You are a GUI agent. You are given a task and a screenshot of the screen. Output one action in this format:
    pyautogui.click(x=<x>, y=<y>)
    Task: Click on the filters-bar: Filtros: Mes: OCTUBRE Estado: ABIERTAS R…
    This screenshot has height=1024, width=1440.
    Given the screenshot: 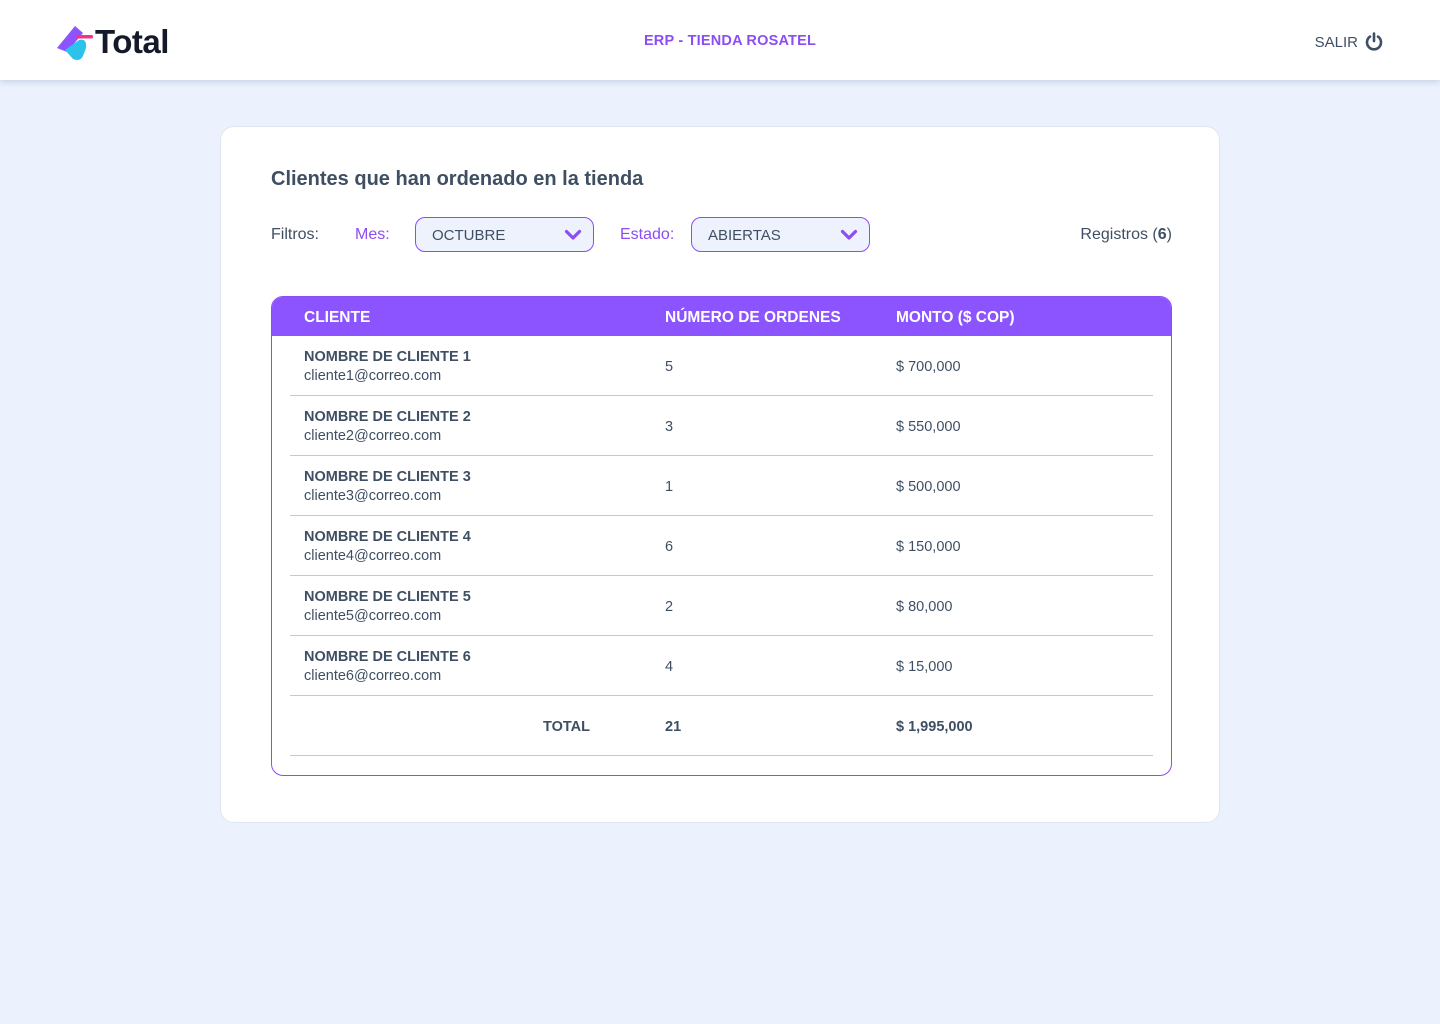 What is the action you would take?
    pyautogui.click(x=721, y=234)
    